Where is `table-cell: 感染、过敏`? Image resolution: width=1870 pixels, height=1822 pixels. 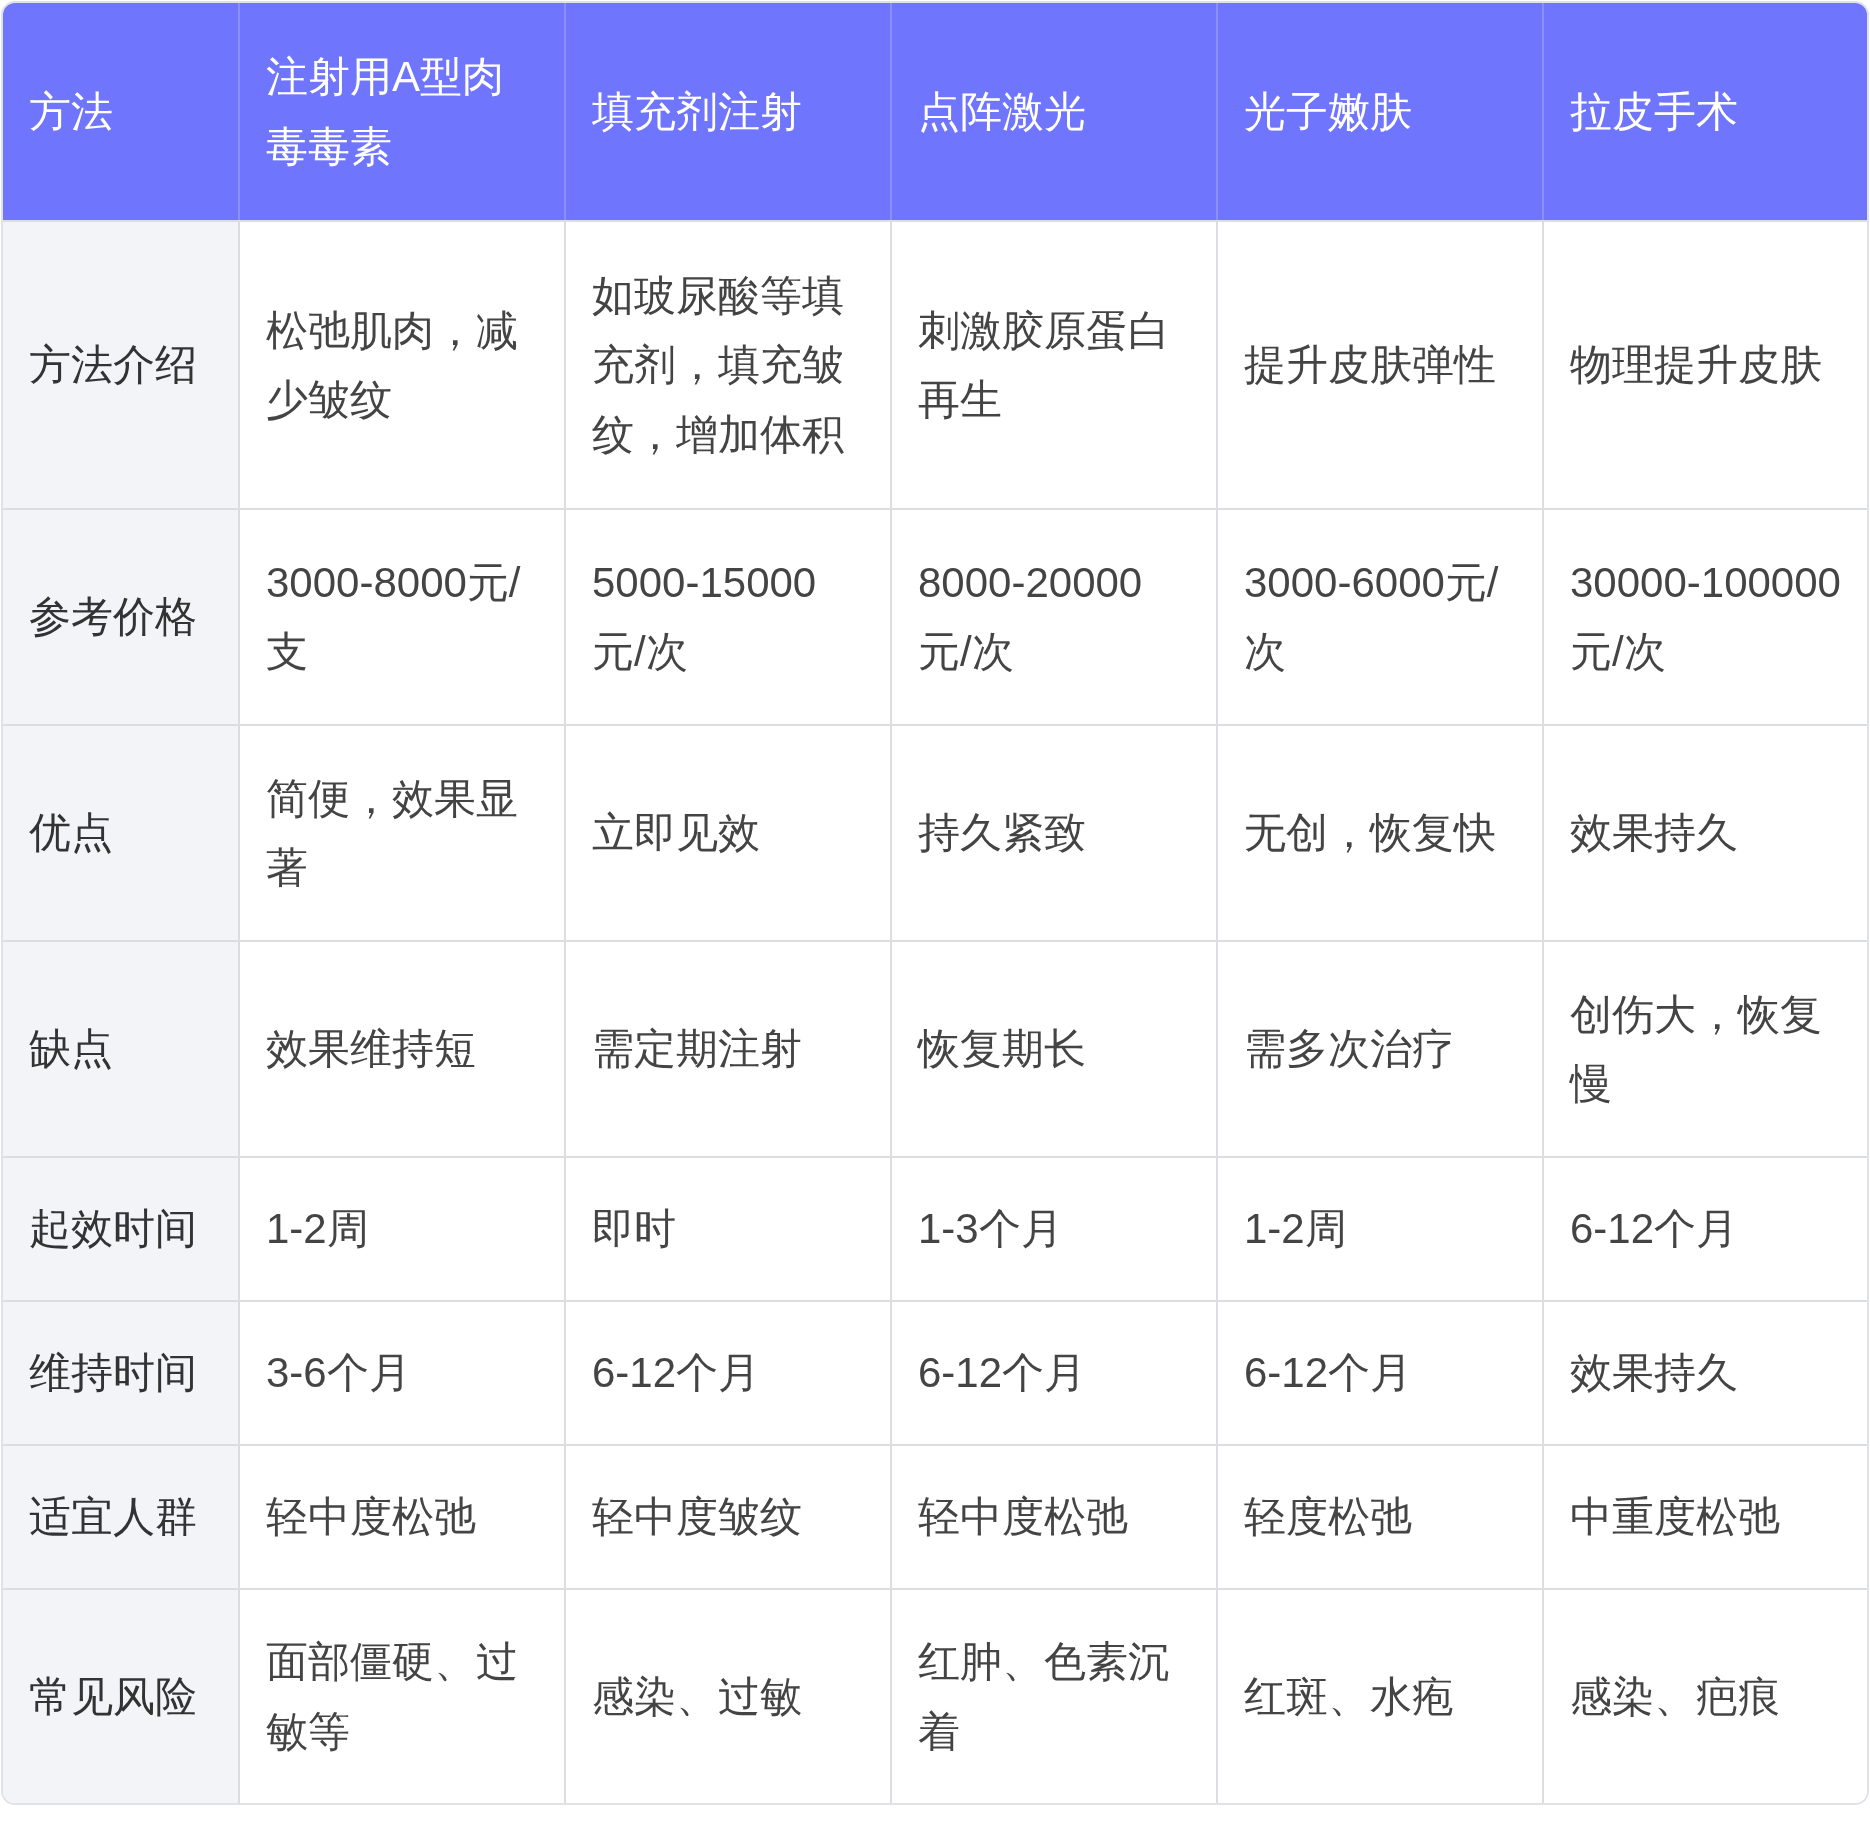
table-cell: 感染、过敏 is located at coordinates (728, 1696).